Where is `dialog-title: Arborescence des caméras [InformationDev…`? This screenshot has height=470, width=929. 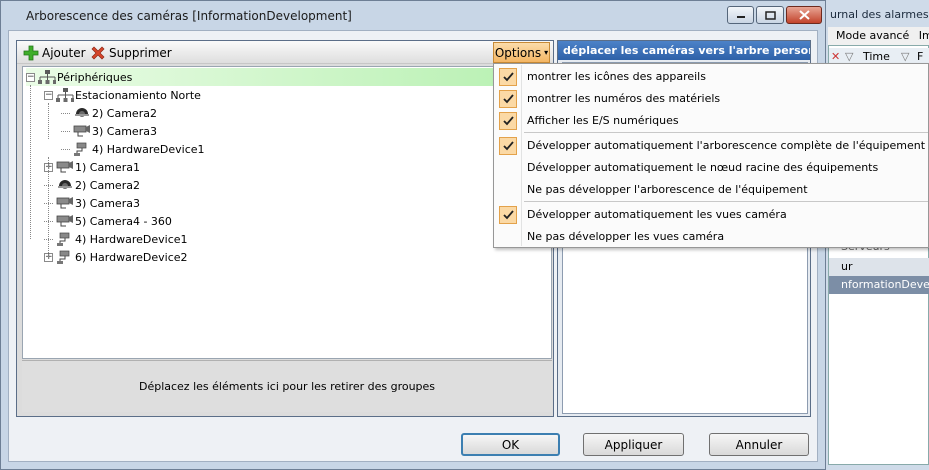 dialog-title: Arborescence des caméras [InformationDev… is located at coordinates (189, 16).